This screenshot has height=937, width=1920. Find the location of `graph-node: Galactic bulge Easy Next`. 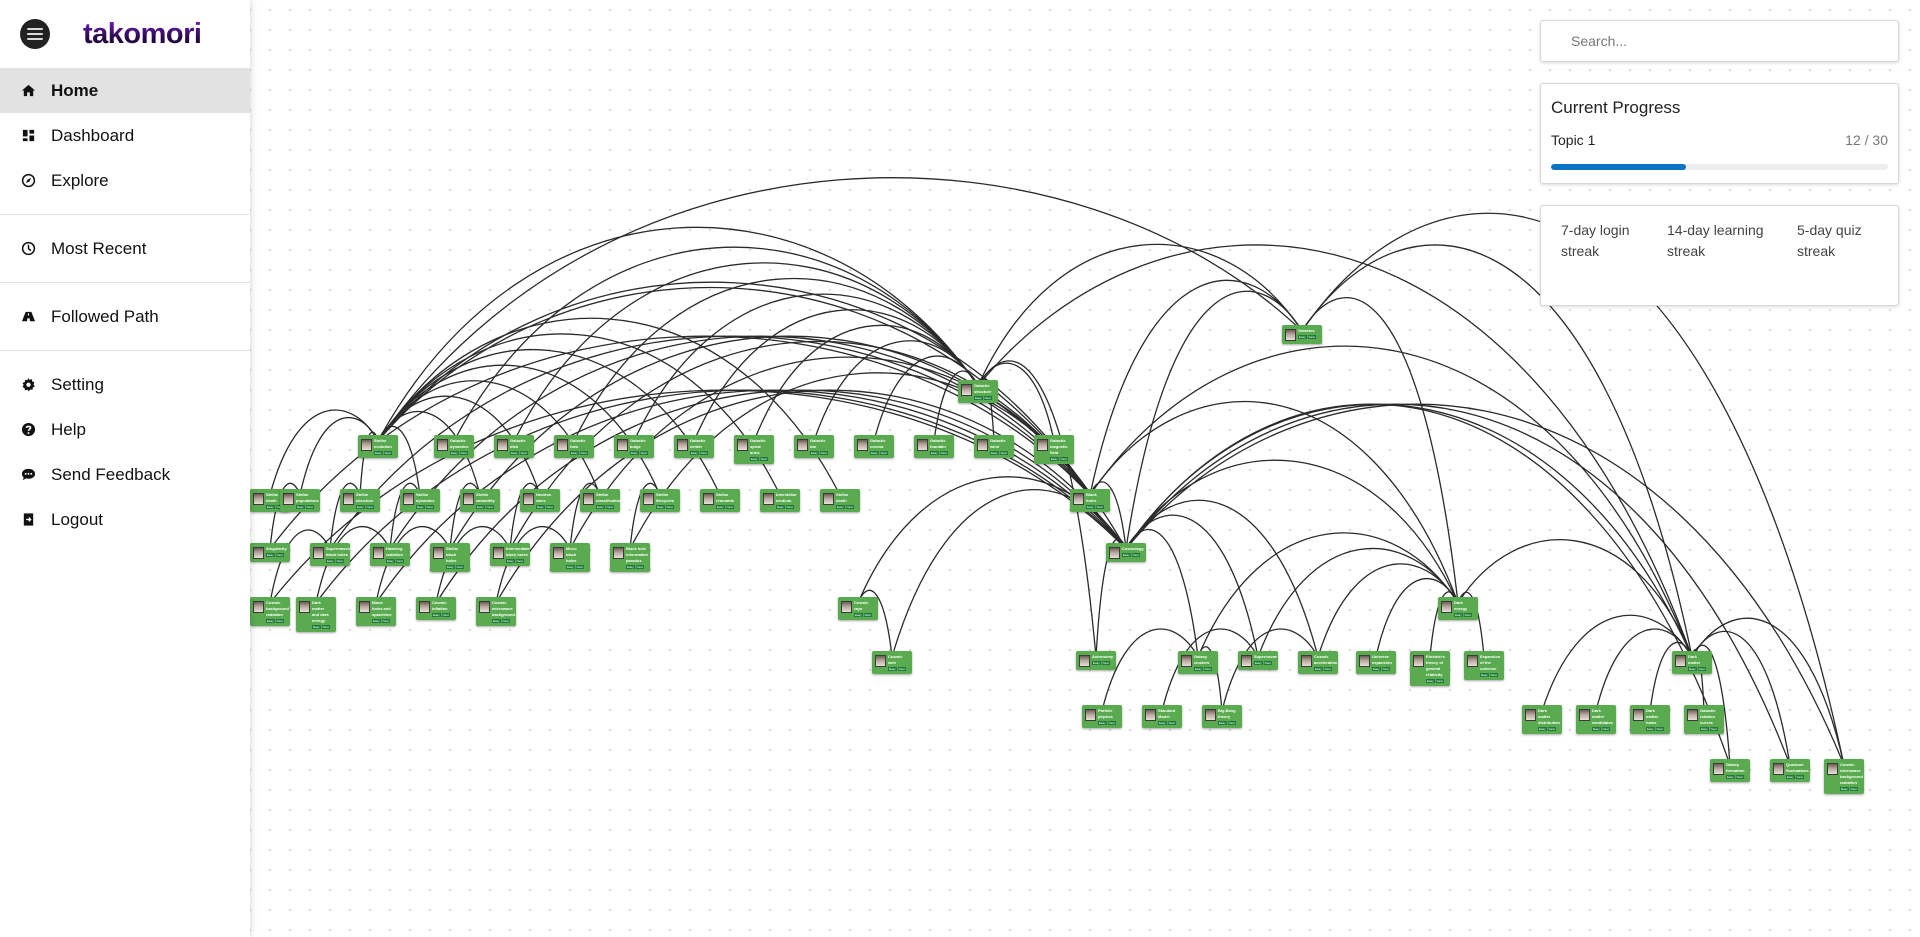

graph-node: Galactic bulge Easy Next is located at coordinates (634, 446).